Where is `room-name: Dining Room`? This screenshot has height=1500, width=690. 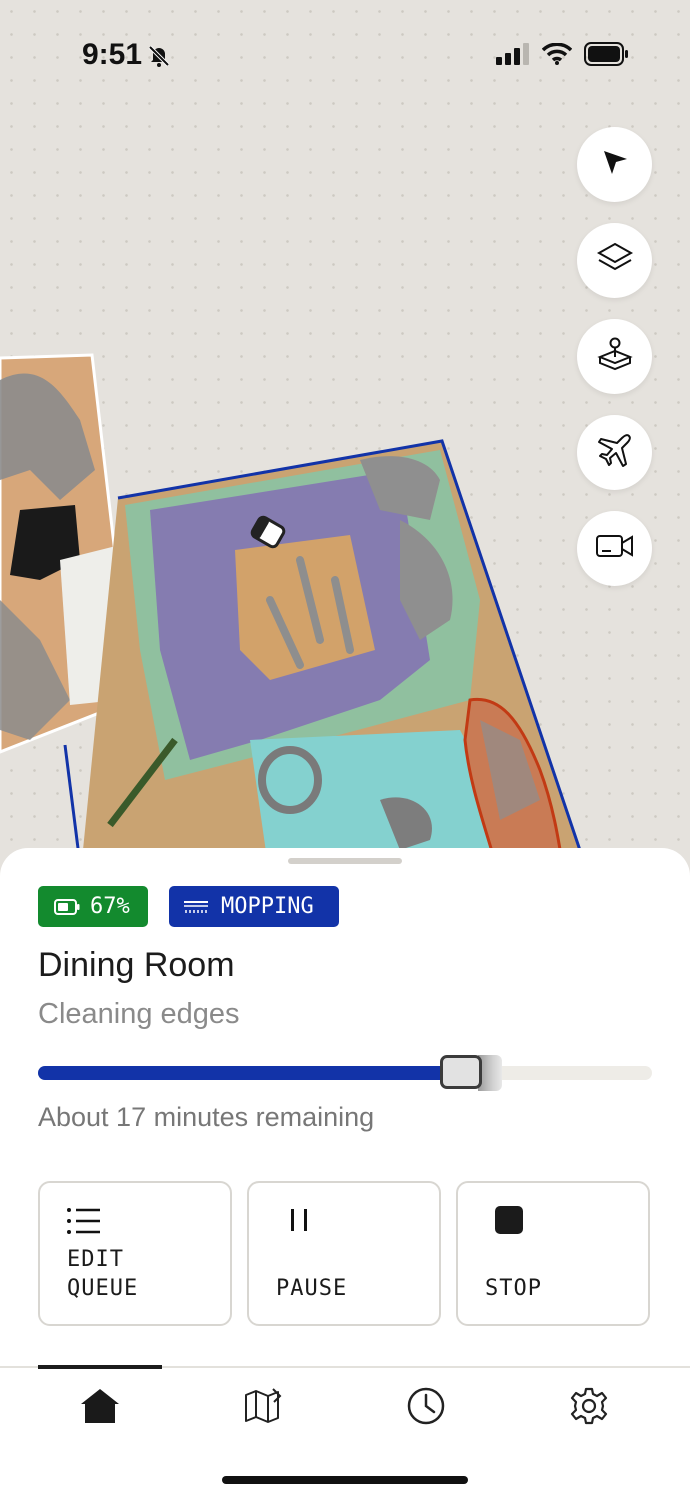
room-name: Dining Room is located at coordinates (136, 965).